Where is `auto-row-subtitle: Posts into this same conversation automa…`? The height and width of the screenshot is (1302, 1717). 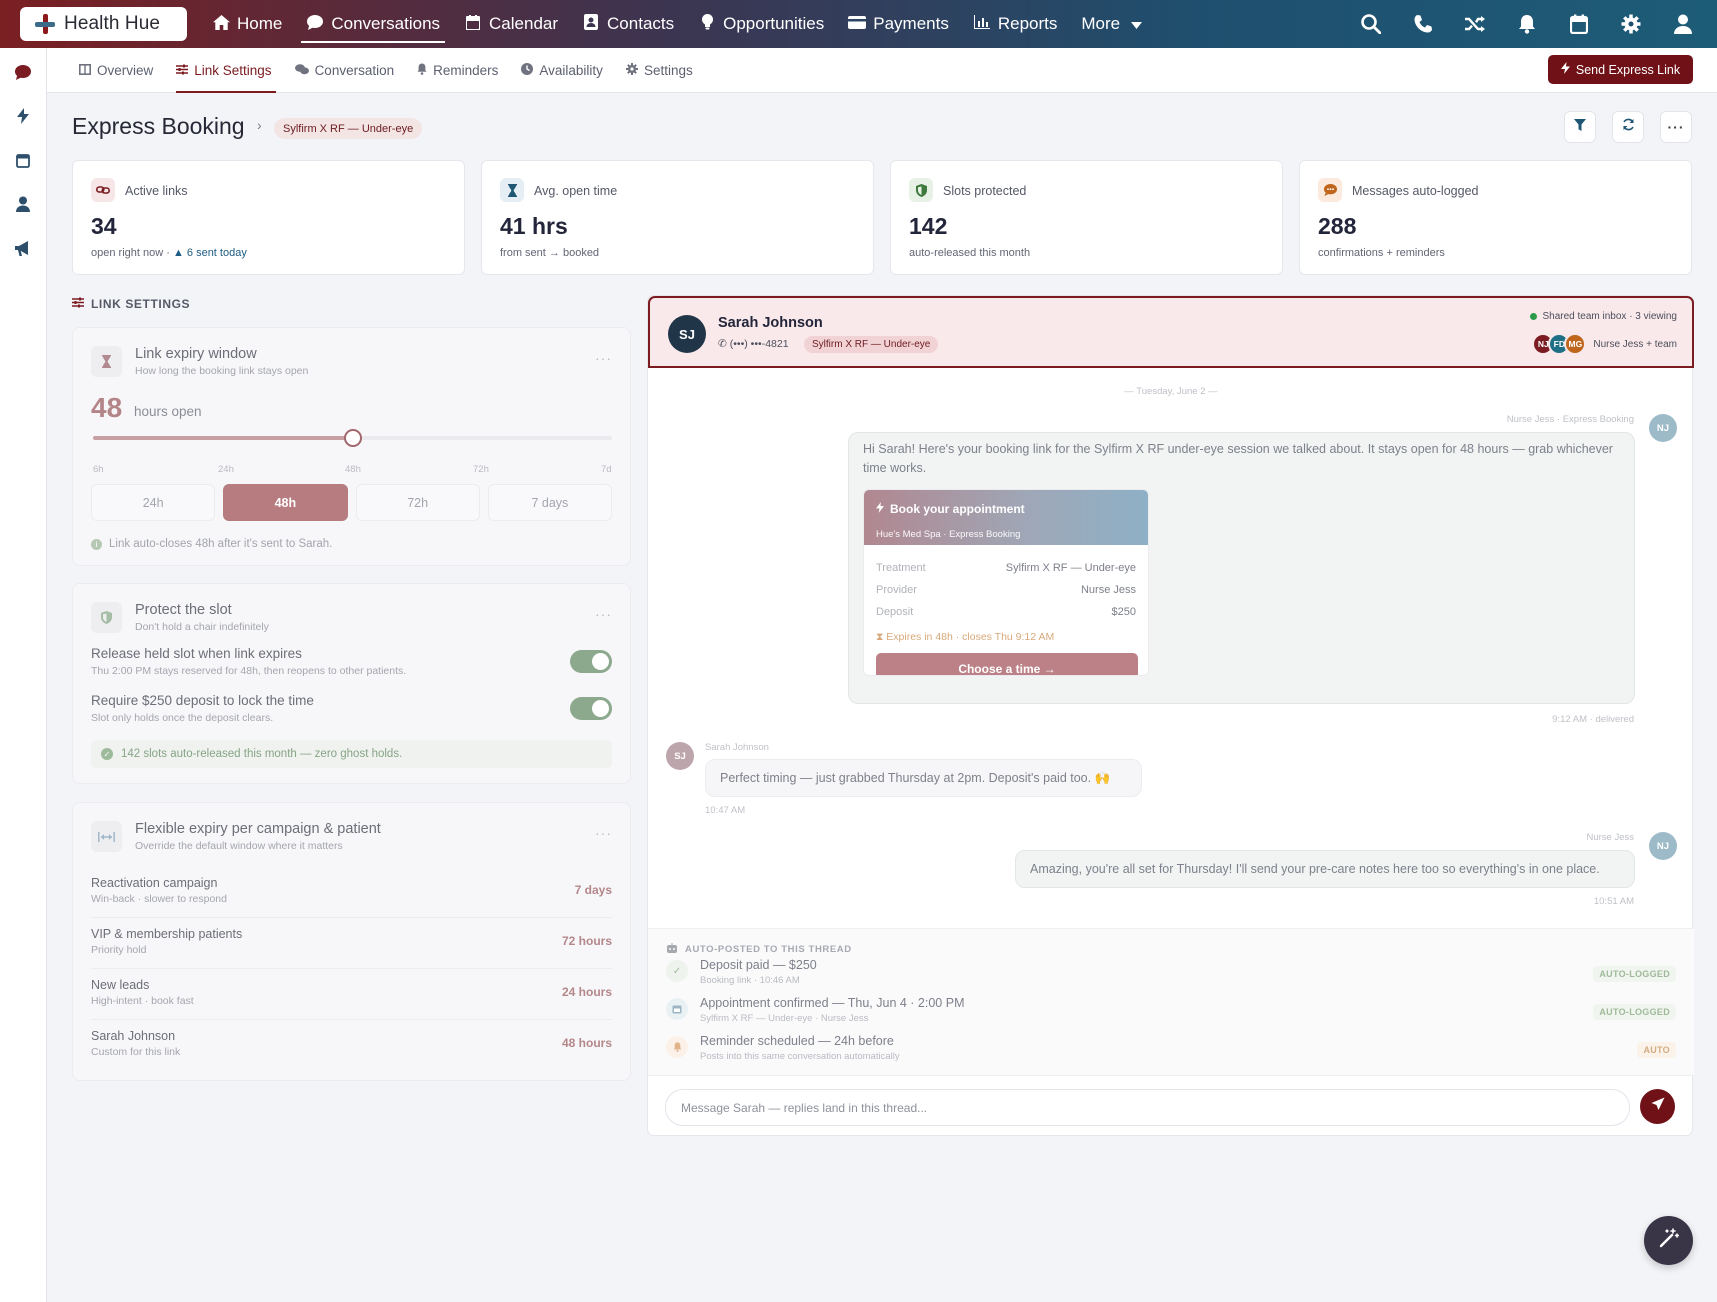 auto-row-subtitle: Posts into this same conversation automa… is located at coordinates (800, 1056).